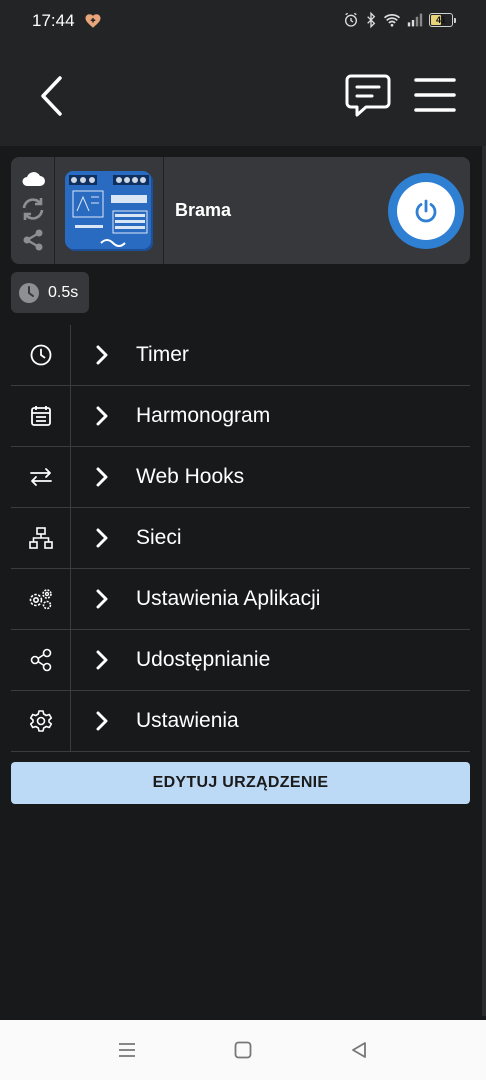  Describe the element at coordinates (127, 1050) in the screenshot. I see `recent-apps-icon` at that location.